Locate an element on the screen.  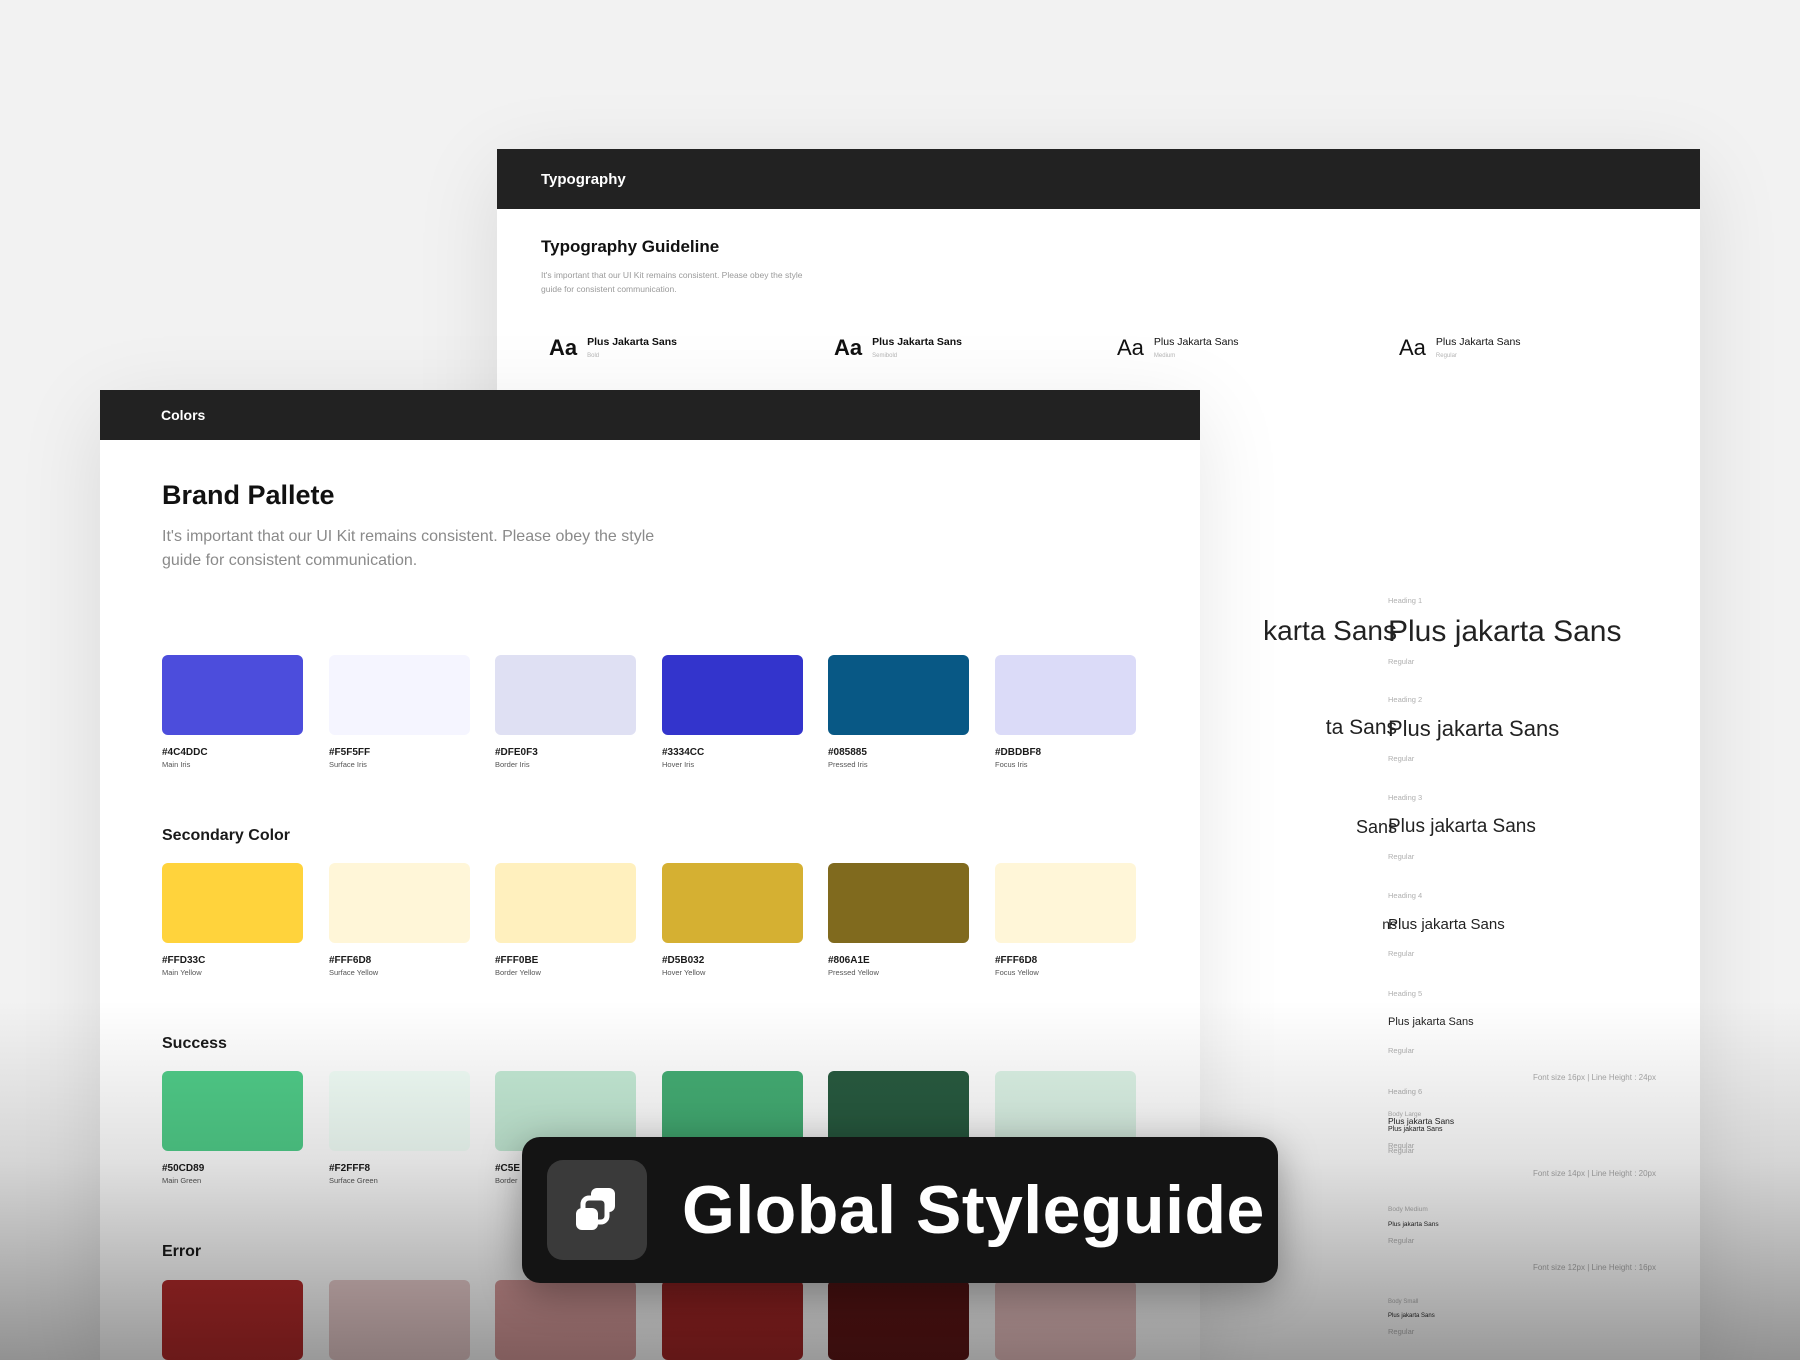
heading-sample: Plus jakarta Sans is located at coordinates (1446, 924).